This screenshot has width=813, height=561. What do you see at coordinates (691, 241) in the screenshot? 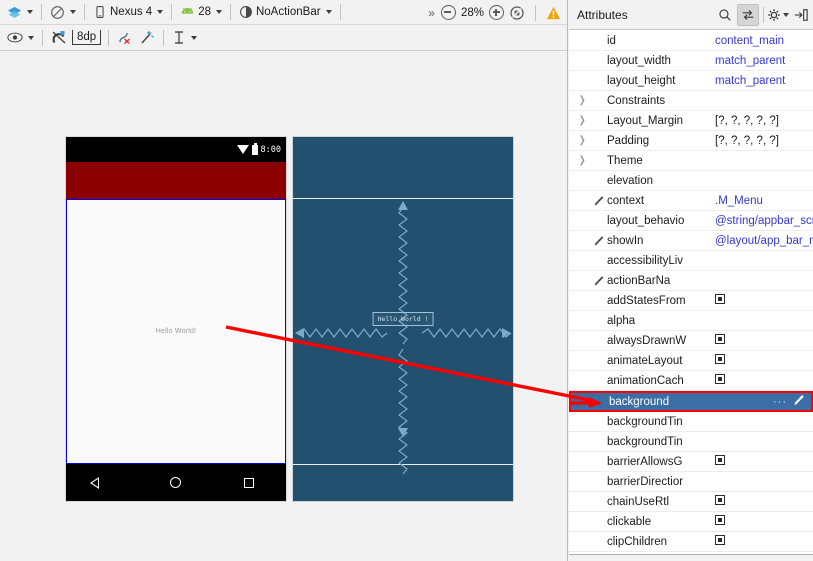
I see `attribute-row: showIn @layout/app_bar_m_` at bounding box center [691, 241].